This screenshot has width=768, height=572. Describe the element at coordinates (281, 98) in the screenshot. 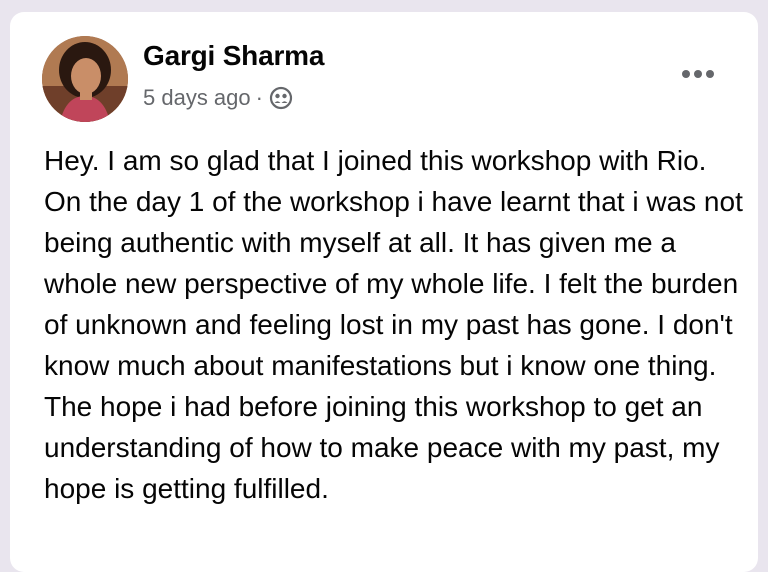

I see `friends-icon` at that location.